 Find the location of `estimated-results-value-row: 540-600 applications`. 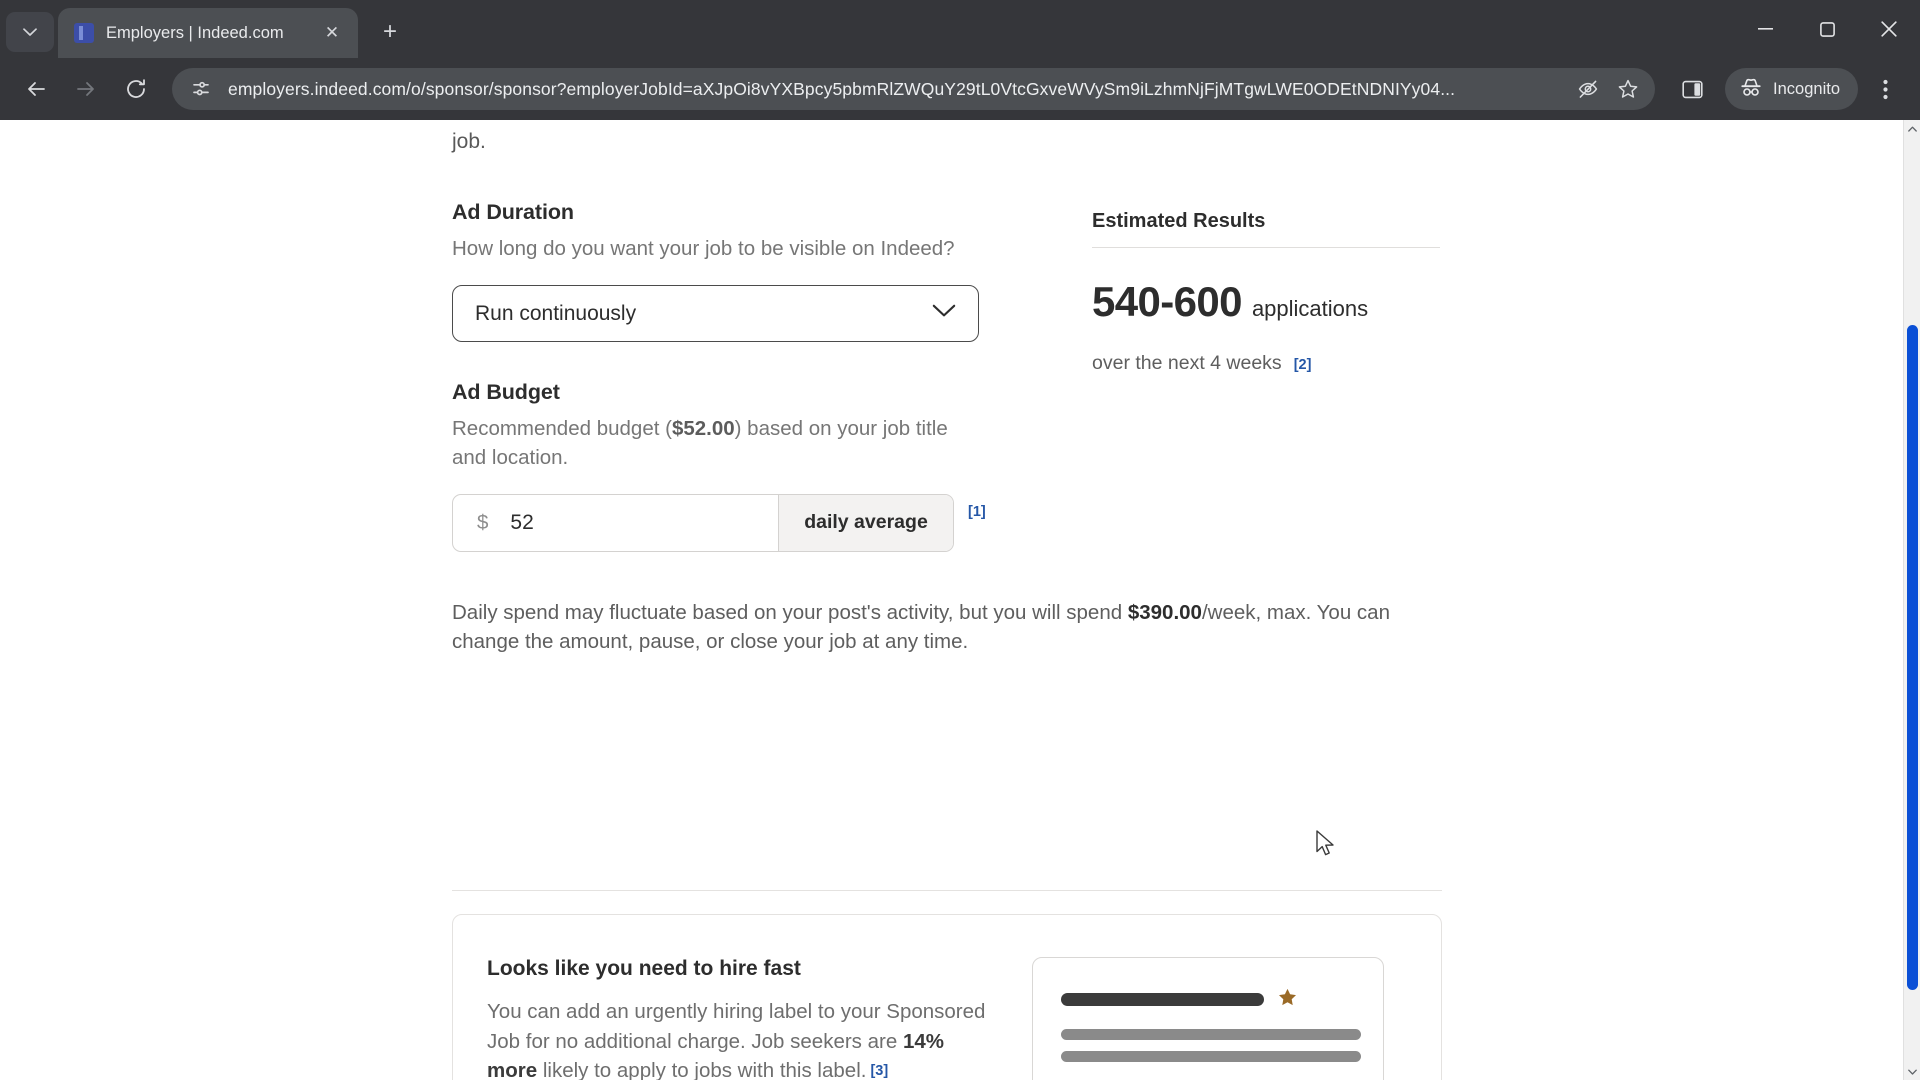

estimated-results-value-row: 540-600 applications is located at coordinates (1266, 302).